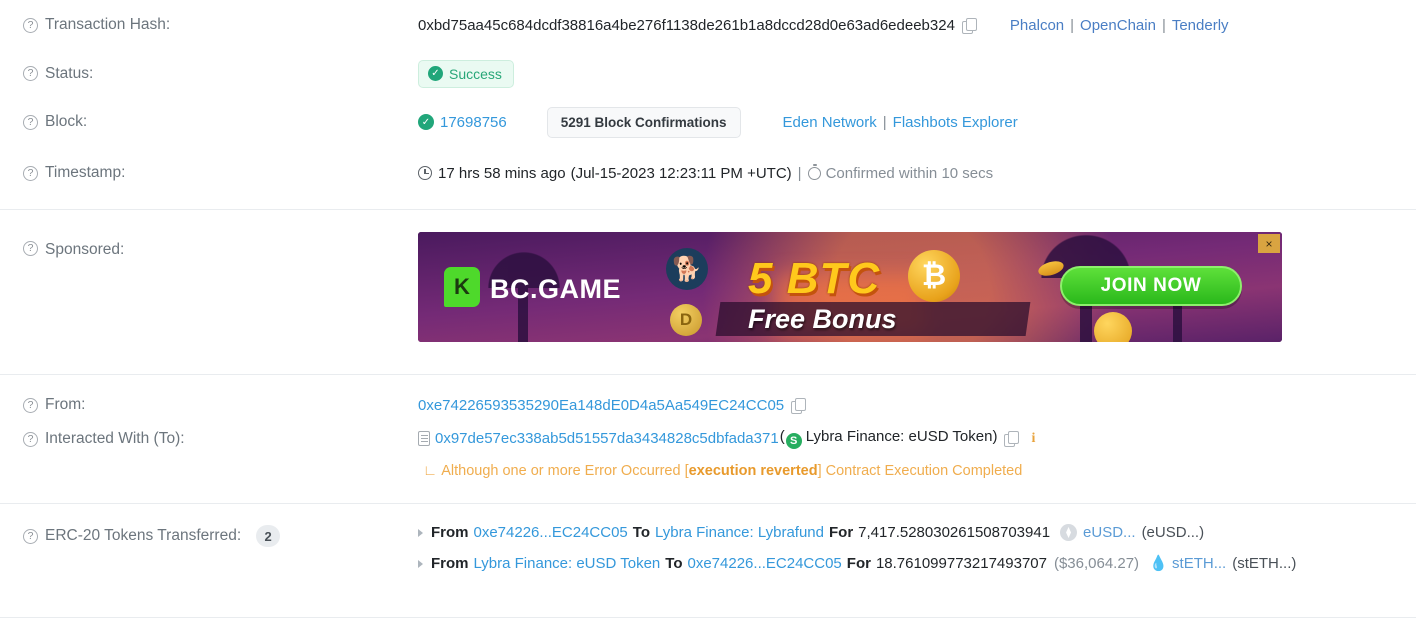  I want to click on dogecoin-icon: D, so click(686, 320).